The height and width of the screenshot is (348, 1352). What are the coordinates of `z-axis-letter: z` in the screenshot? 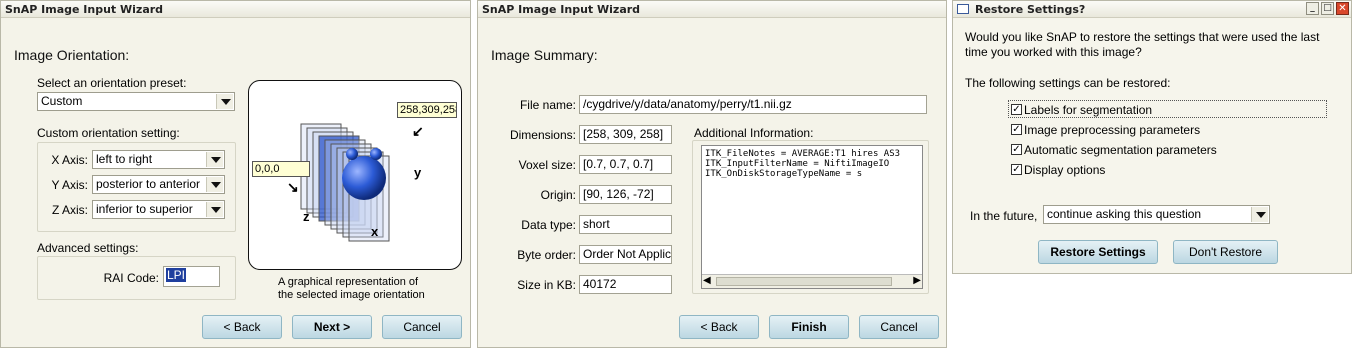 It's located at (306, 216).